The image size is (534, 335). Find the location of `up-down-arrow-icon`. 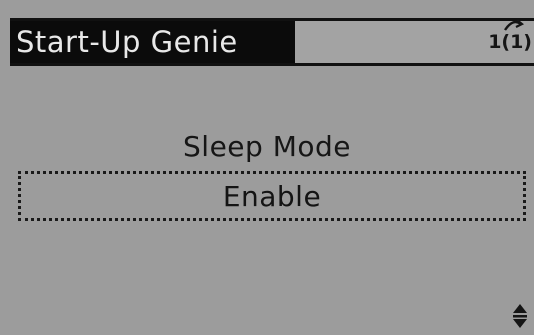

up-down-arrow-icon is located at coordinates (520, 316).